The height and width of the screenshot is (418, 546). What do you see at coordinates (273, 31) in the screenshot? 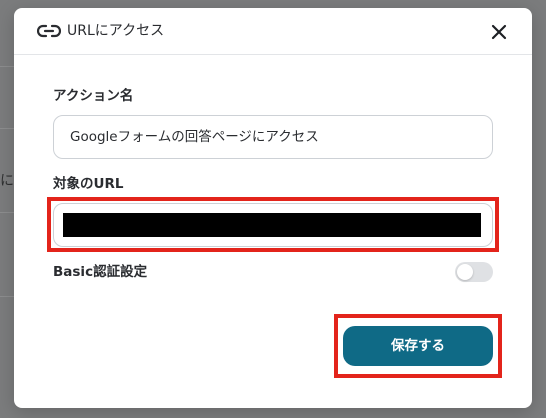
I see `dialog-header: URLにアクセス` at bounding box center [273, 31].